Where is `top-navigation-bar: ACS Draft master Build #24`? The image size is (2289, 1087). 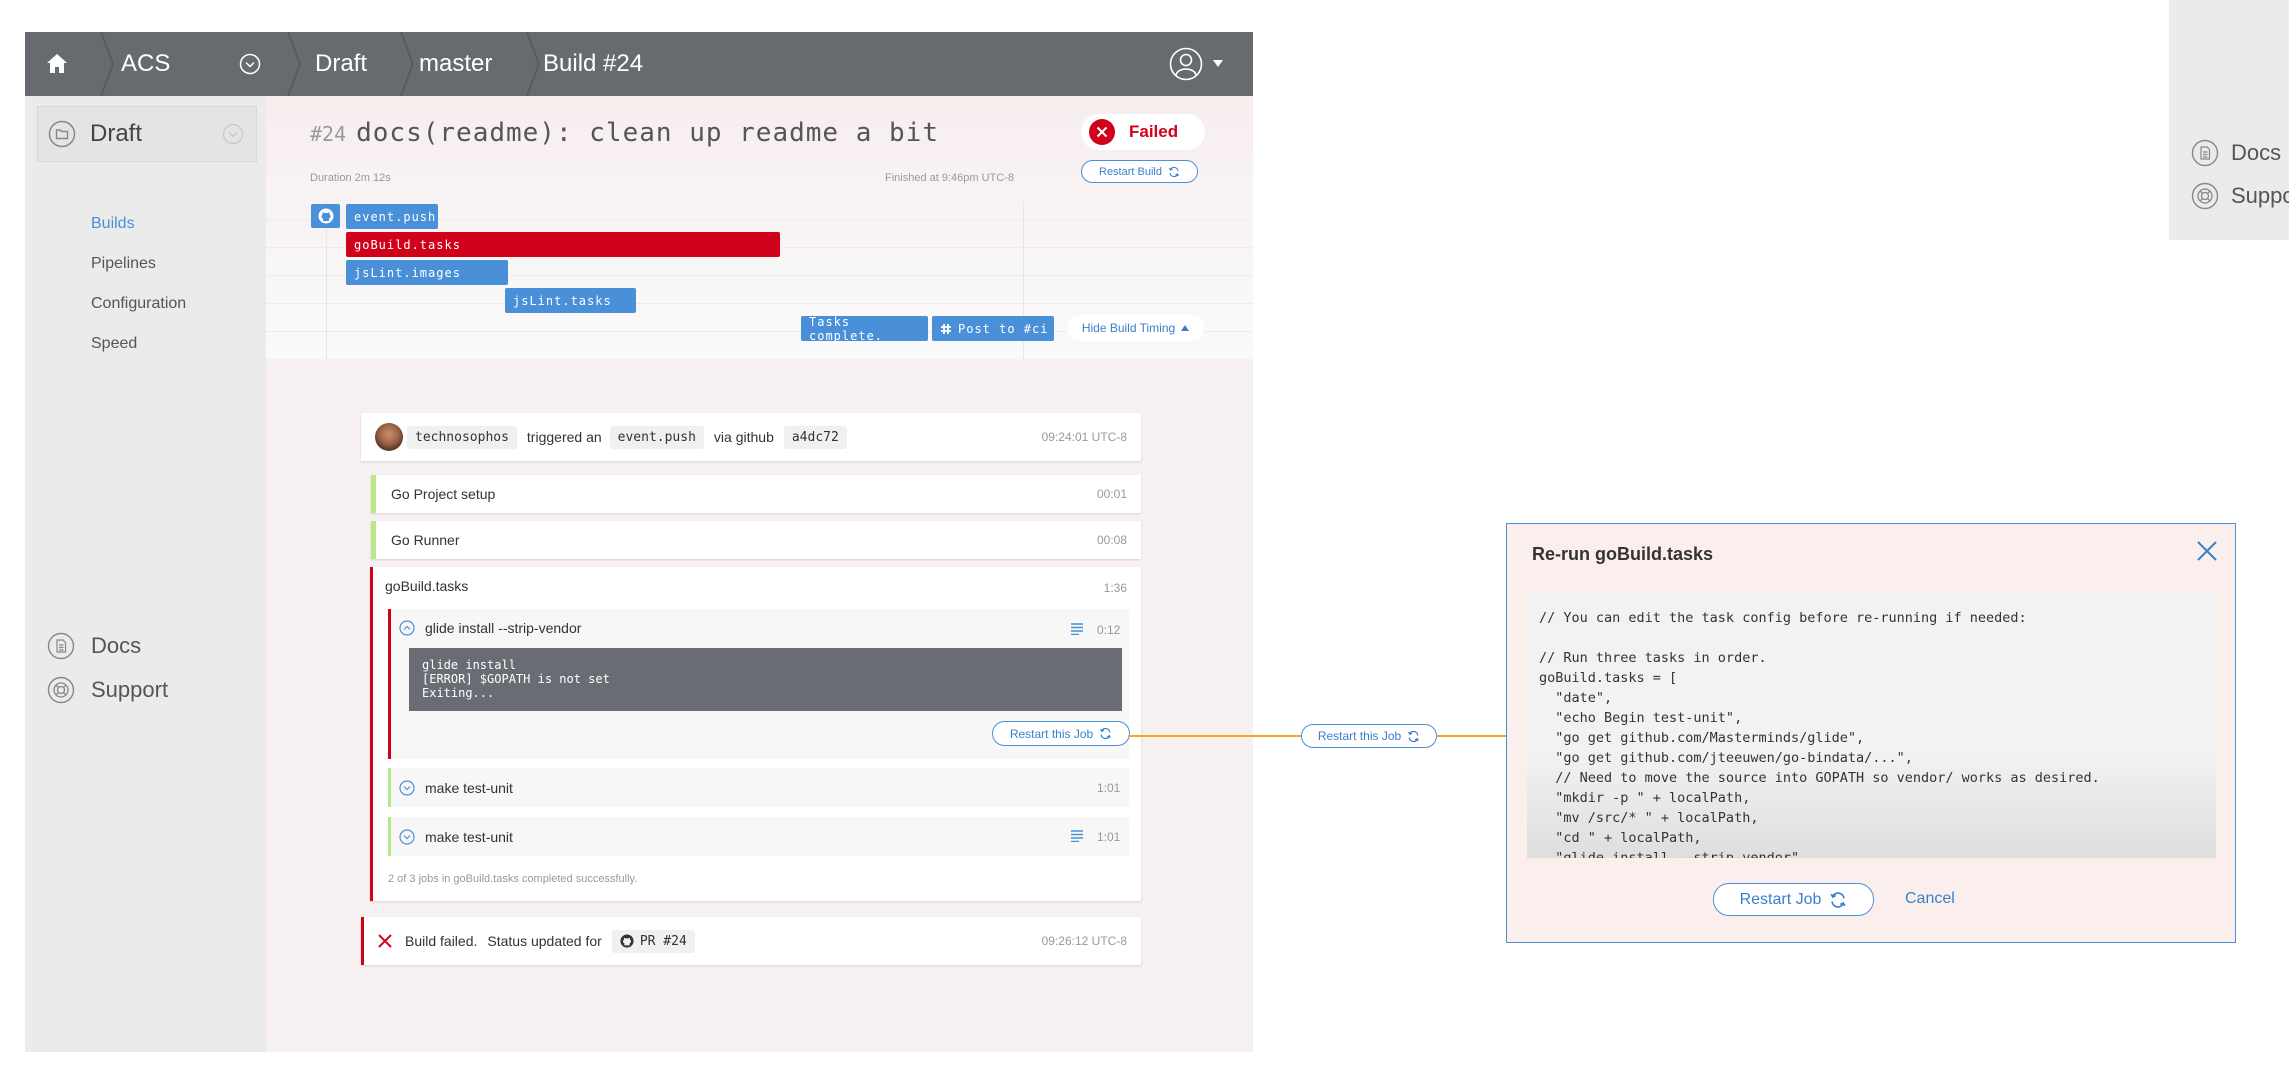 top-navigation-bar: ACS Draft master Build #24 is located at coordinates (639, 64).